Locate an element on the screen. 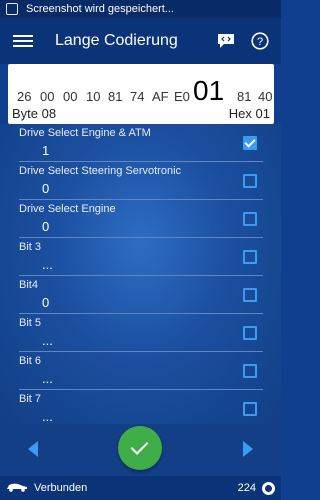  bit-name: Bit 7 is located at coordinates (30, 399).